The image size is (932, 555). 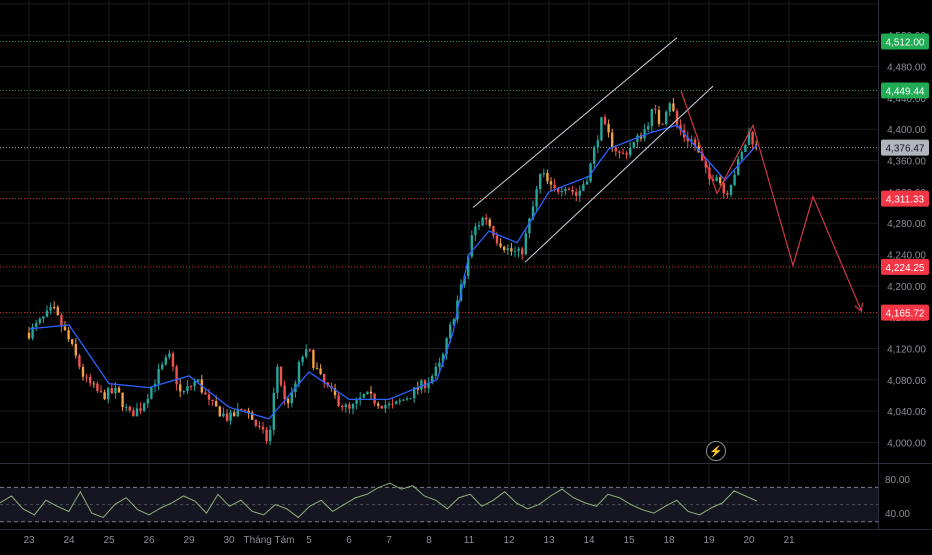 I want to click on x-tick-label: 18, so click(x=669, y=540).